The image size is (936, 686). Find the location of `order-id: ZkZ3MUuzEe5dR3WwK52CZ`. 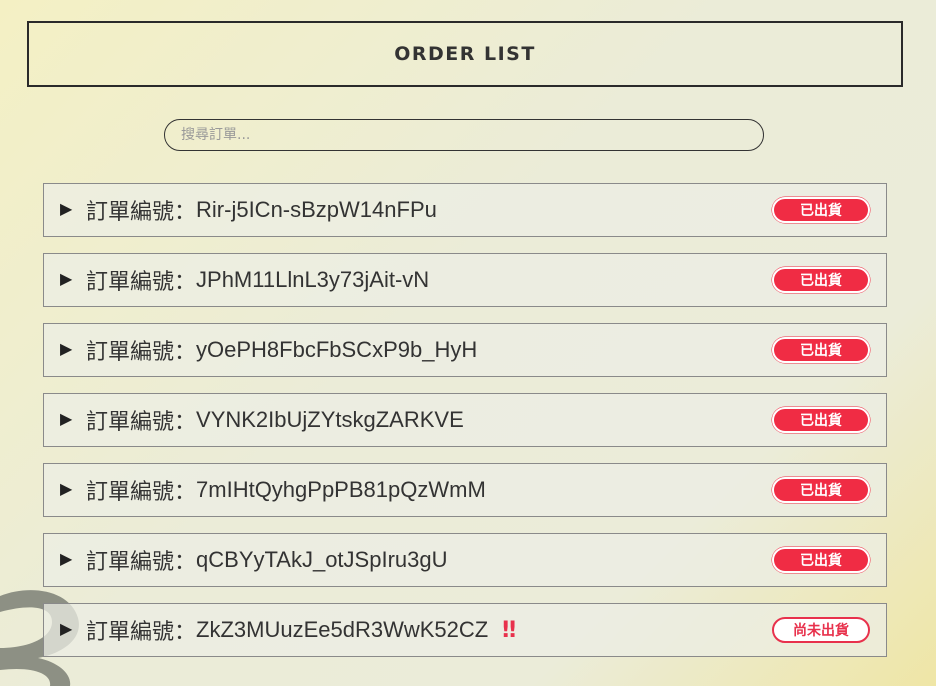

order-id: ZkZ3MUuzEe5dR3WwK52CZ is located at coordinates (342, 629).